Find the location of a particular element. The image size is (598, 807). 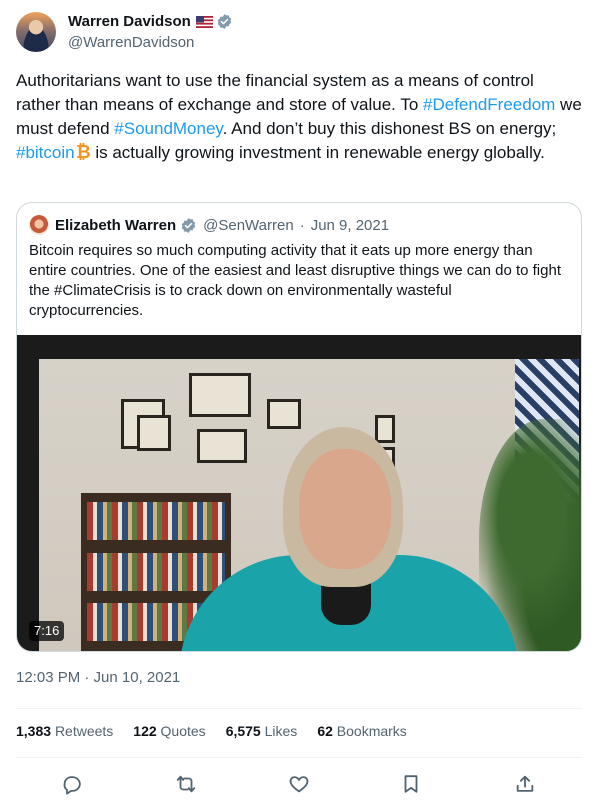

share-button is located at coordinates (525, 784).